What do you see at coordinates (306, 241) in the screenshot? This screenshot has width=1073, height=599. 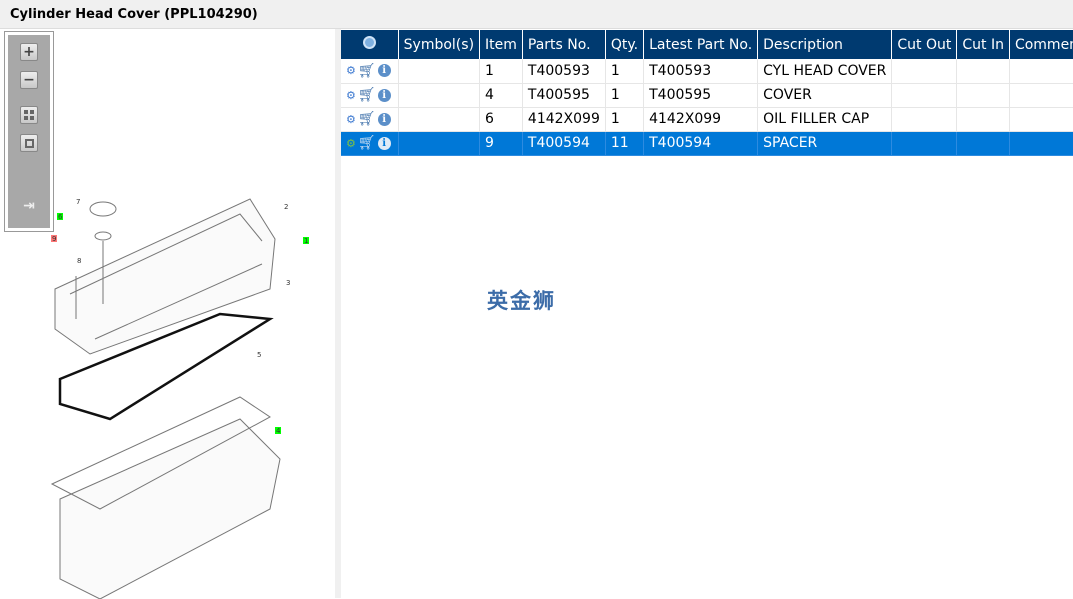 I see `callout-1: 1` at bounding box center [306, 241].